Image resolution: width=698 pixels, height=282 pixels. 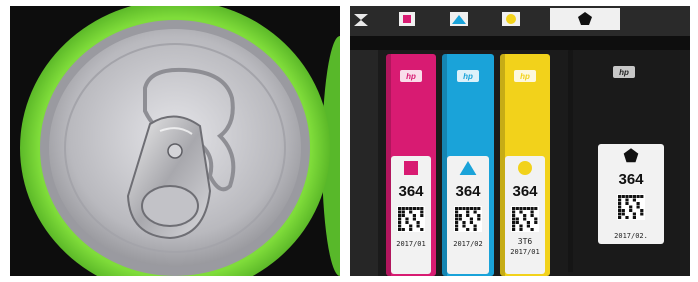 What do you see at coordinates (468, 165) in the screenshot?
I see `cartridge: hp 364 2017/02` at bounding box center [468, 165].